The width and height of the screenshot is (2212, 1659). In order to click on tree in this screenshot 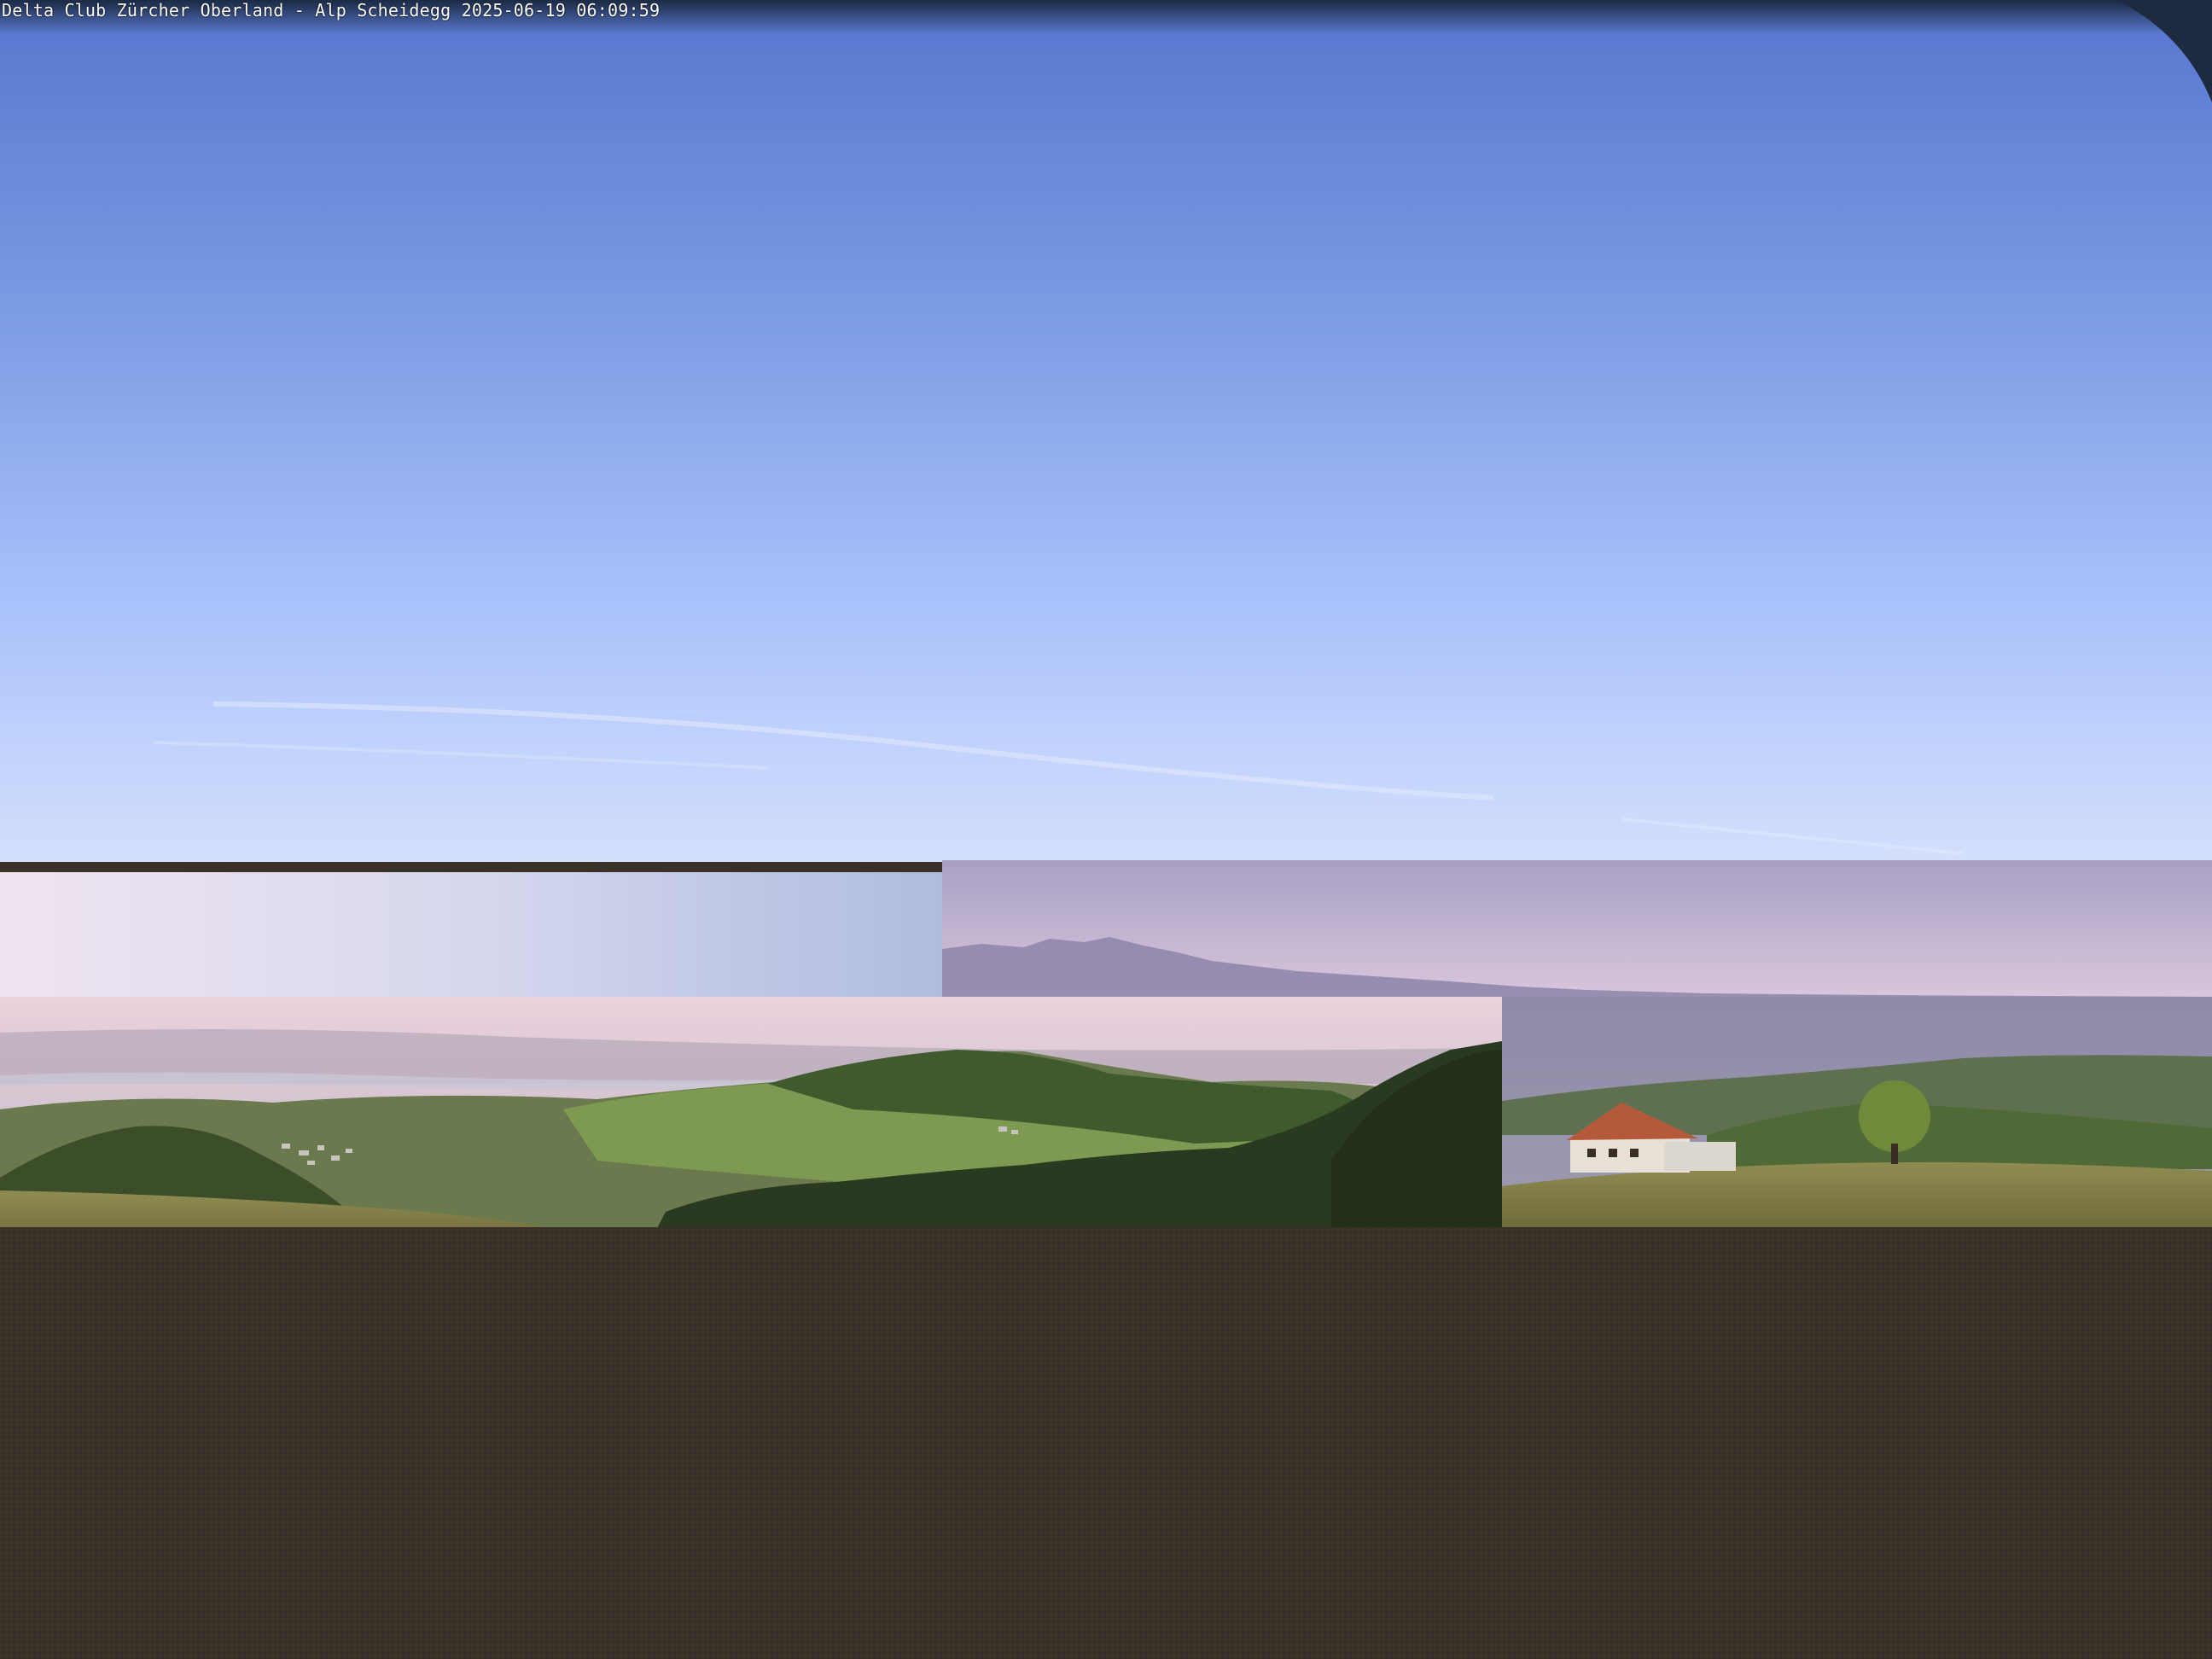, I will do `click(1894, 1116)`.